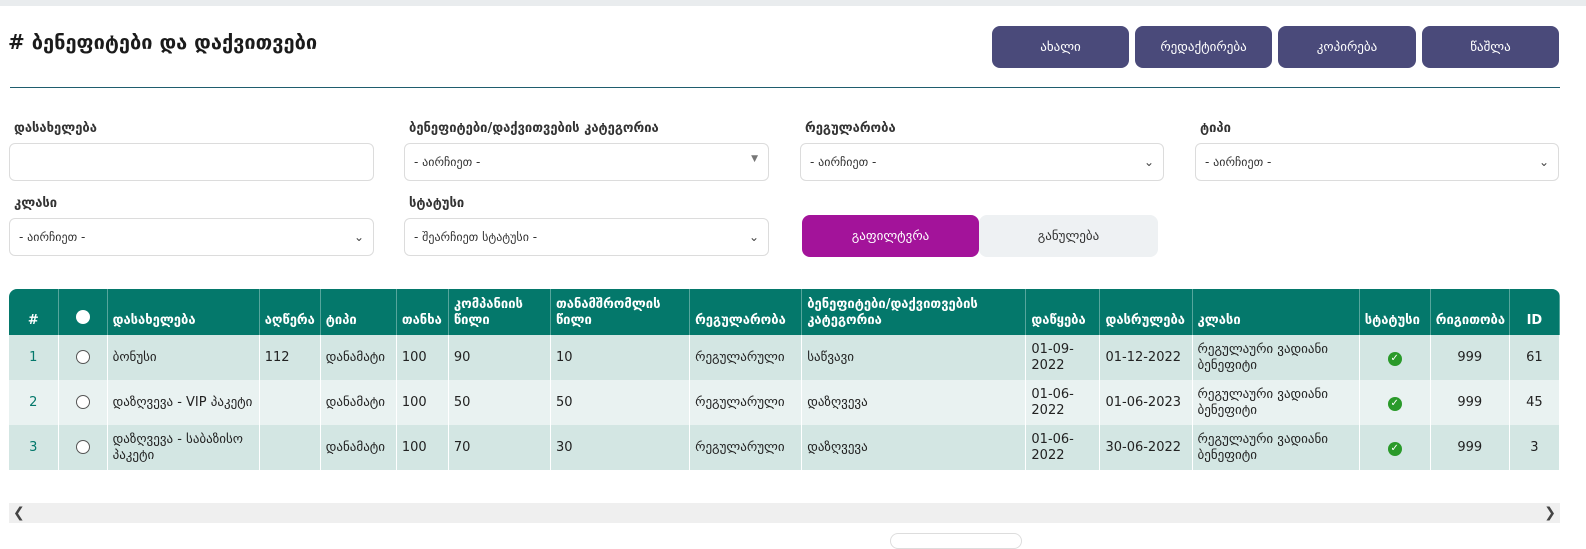 Image resolution: width=1586 pixels, height=549 pixels. What do you see at coordinates (956, 541) in the screenshot?
I see `pagination-control` at bounding box center [956, 541].